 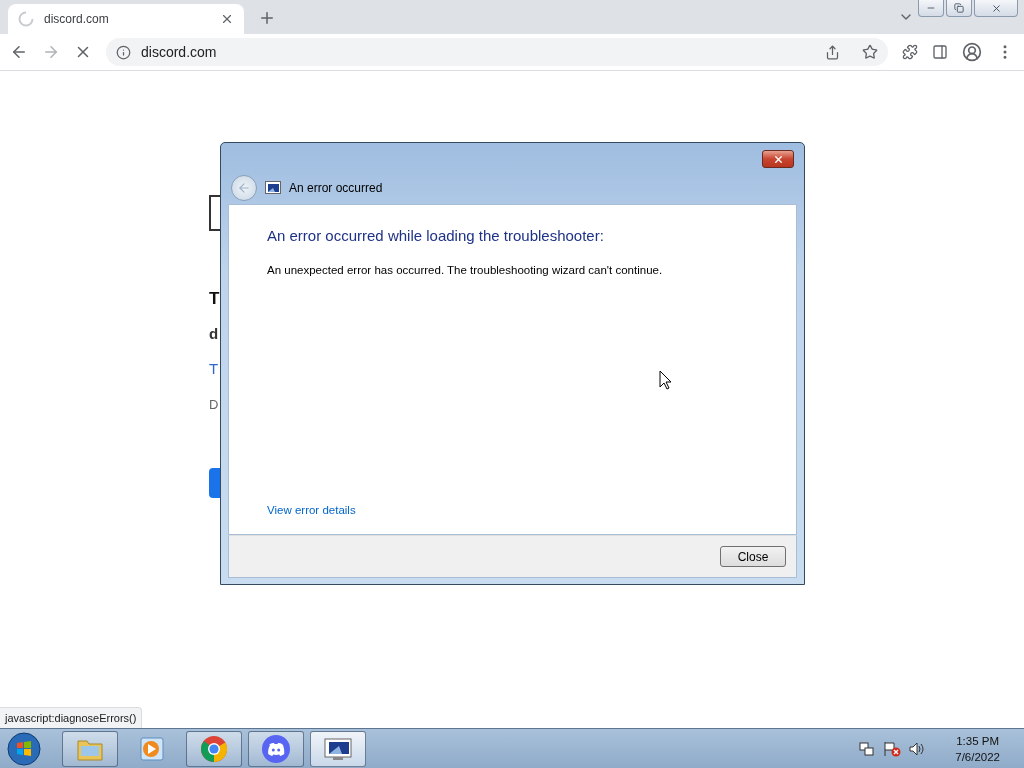 I want to click on share-icon, so click(x=832, y=52).